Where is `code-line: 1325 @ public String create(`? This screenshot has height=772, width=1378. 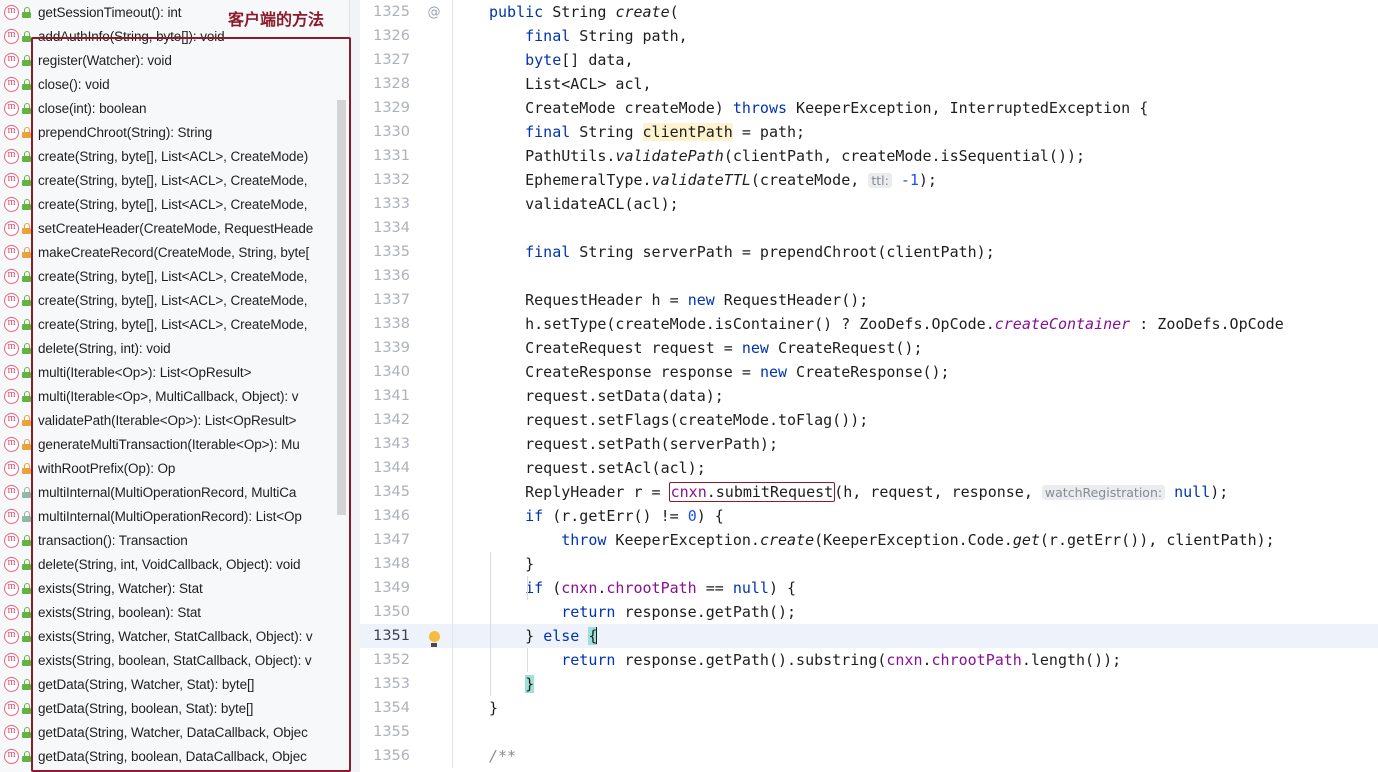
code-line: 1325 @ public String create( is located at coordinates (869, 12).